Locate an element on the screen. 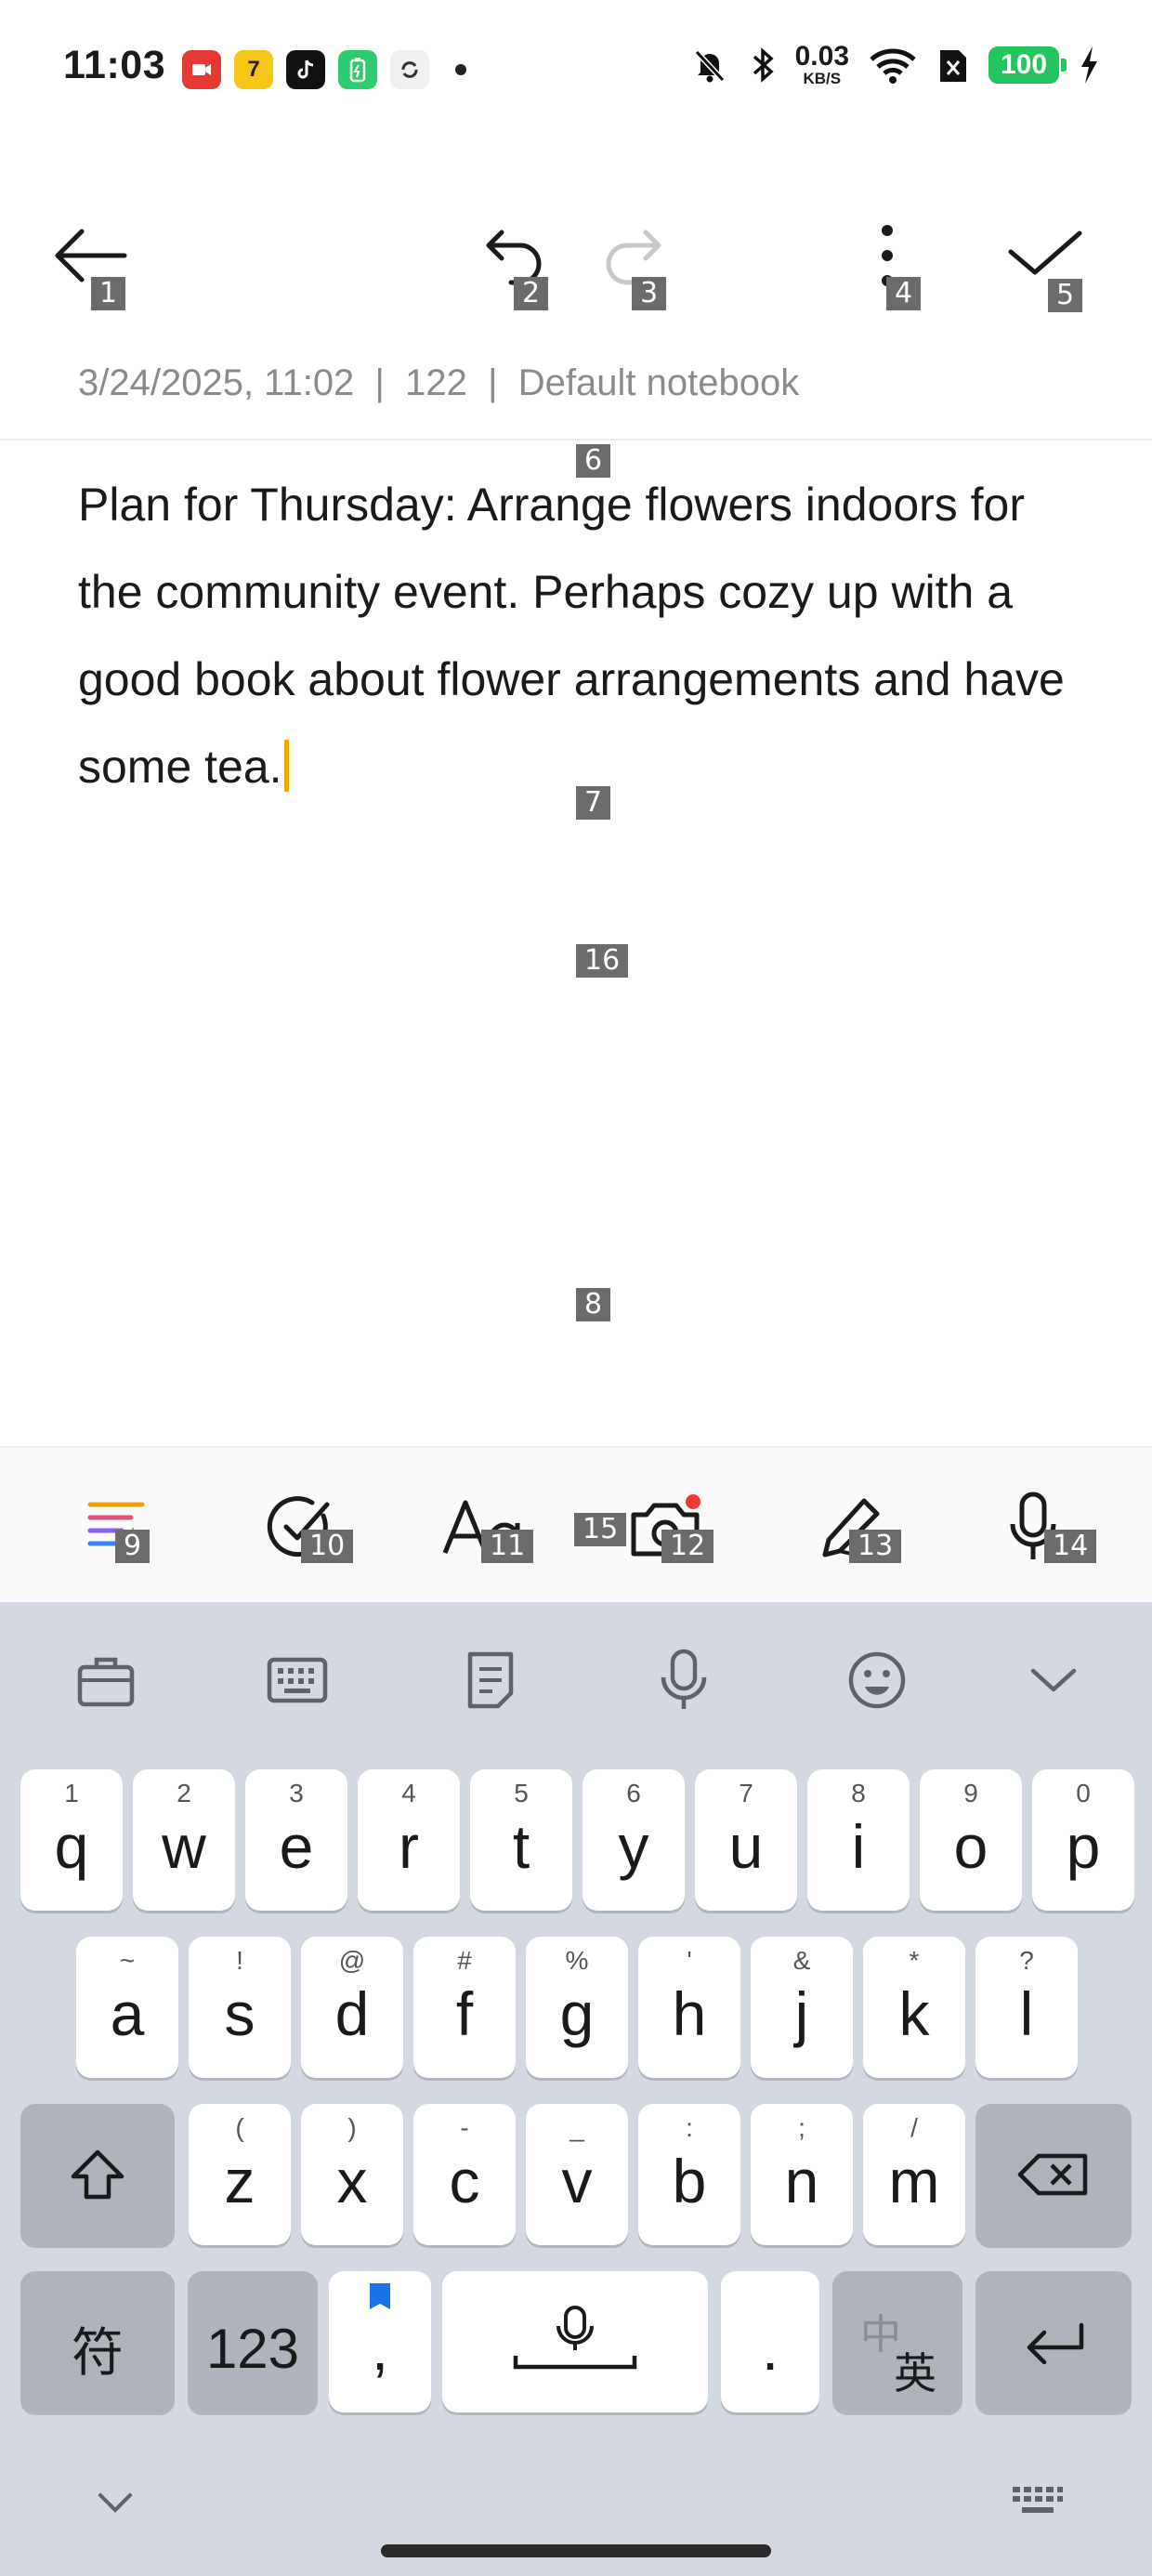 The width and height of the screenshot is (1152, 2576). key-label: , is located at coordinates (380, 2348).